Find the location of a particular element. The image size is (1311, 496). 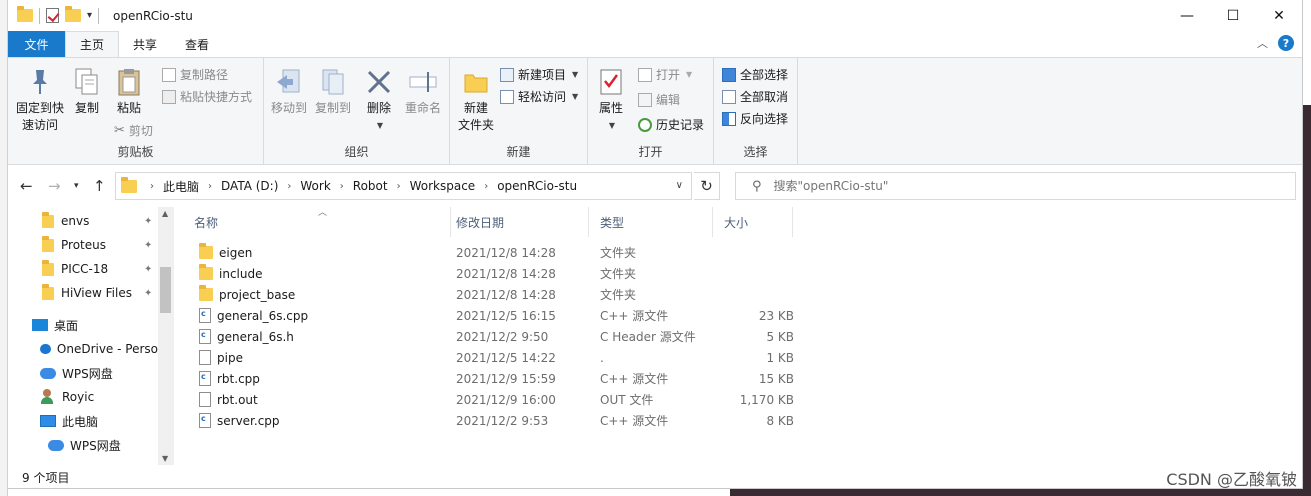

select-all-icon is located at coordinates (729, 74).